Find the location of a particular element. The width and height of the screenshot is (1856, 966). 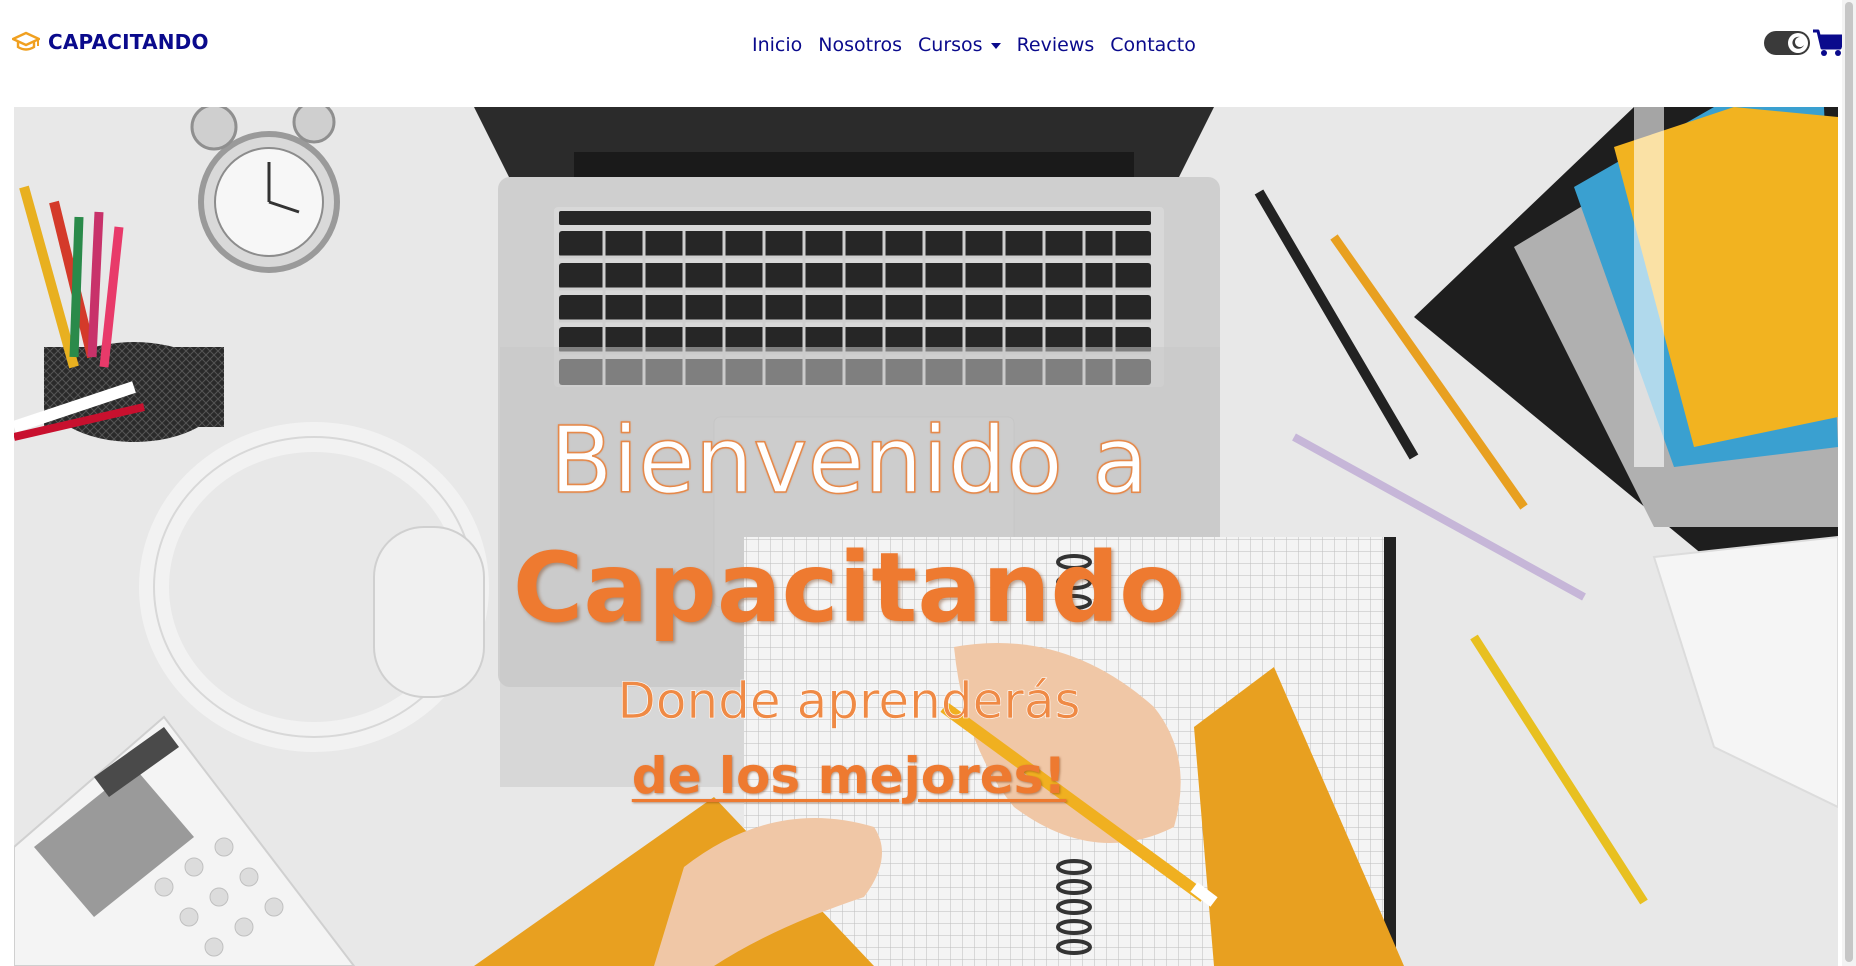

brand-name: CAPACITANDO is located at coordinates (128, 42).